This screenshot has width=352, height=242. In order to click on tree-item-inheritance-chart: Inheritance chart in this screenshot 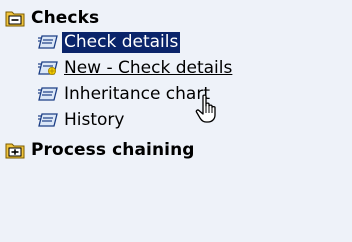, I will do `click(125, 94)`.